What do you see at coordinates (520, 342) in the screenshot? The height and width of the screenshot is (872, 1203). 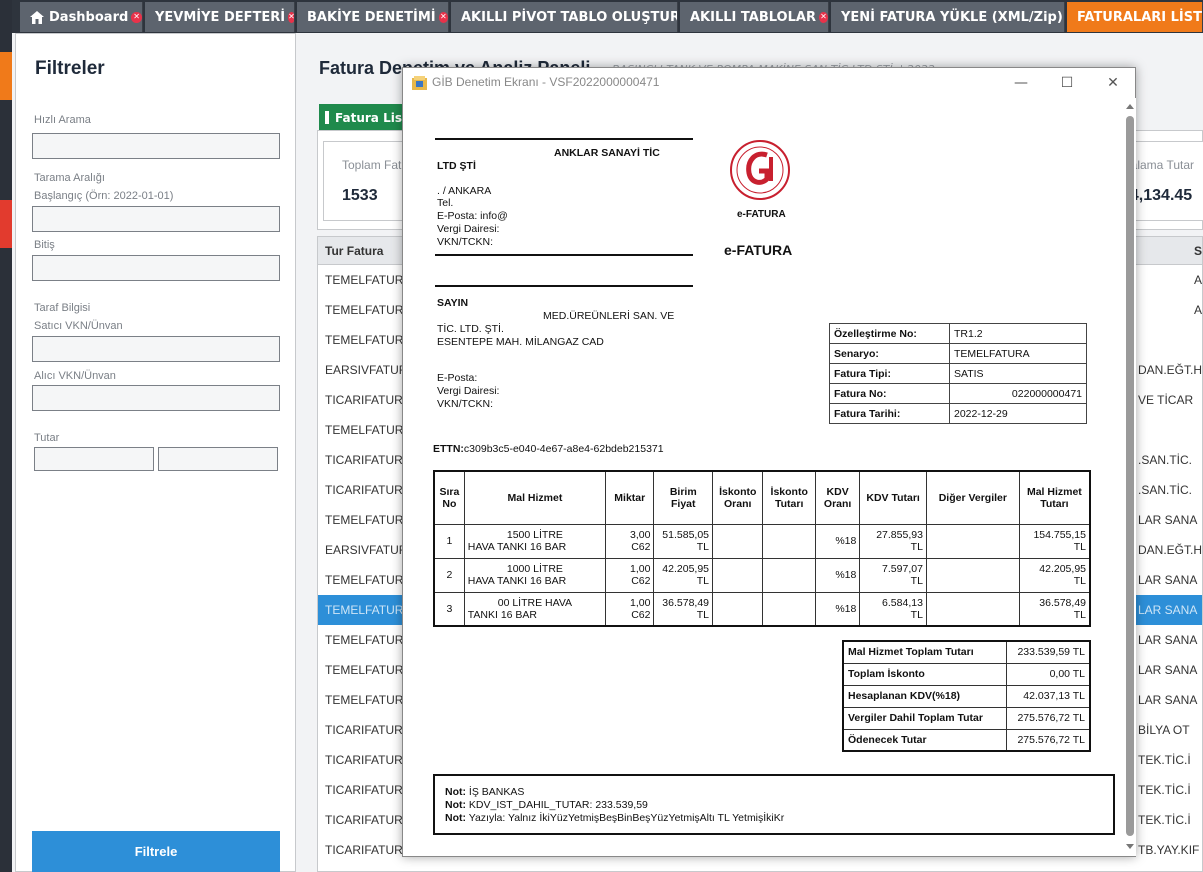 I see `buyer-address: ESENTEPE MAH. MİLANGAZ CAD` at bounding box center [520, 342].